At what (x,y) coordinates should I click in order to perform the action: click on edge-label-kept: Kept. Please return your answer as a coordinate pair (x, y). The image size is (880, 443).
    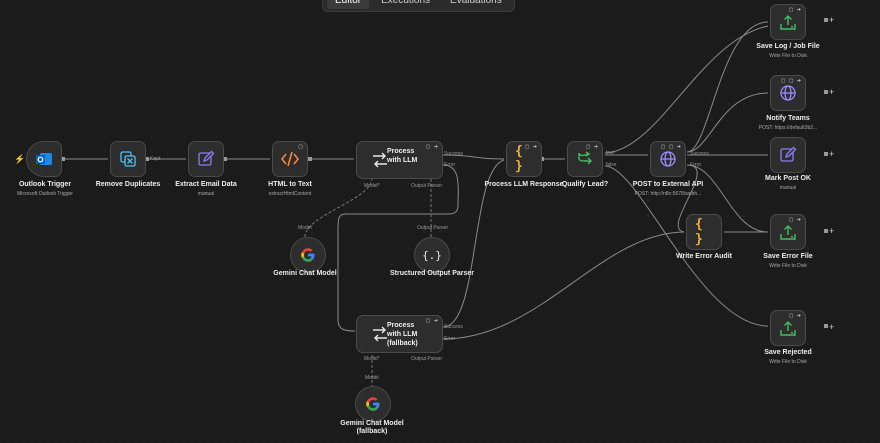
    Looking at the image, I should click on (155, 159).